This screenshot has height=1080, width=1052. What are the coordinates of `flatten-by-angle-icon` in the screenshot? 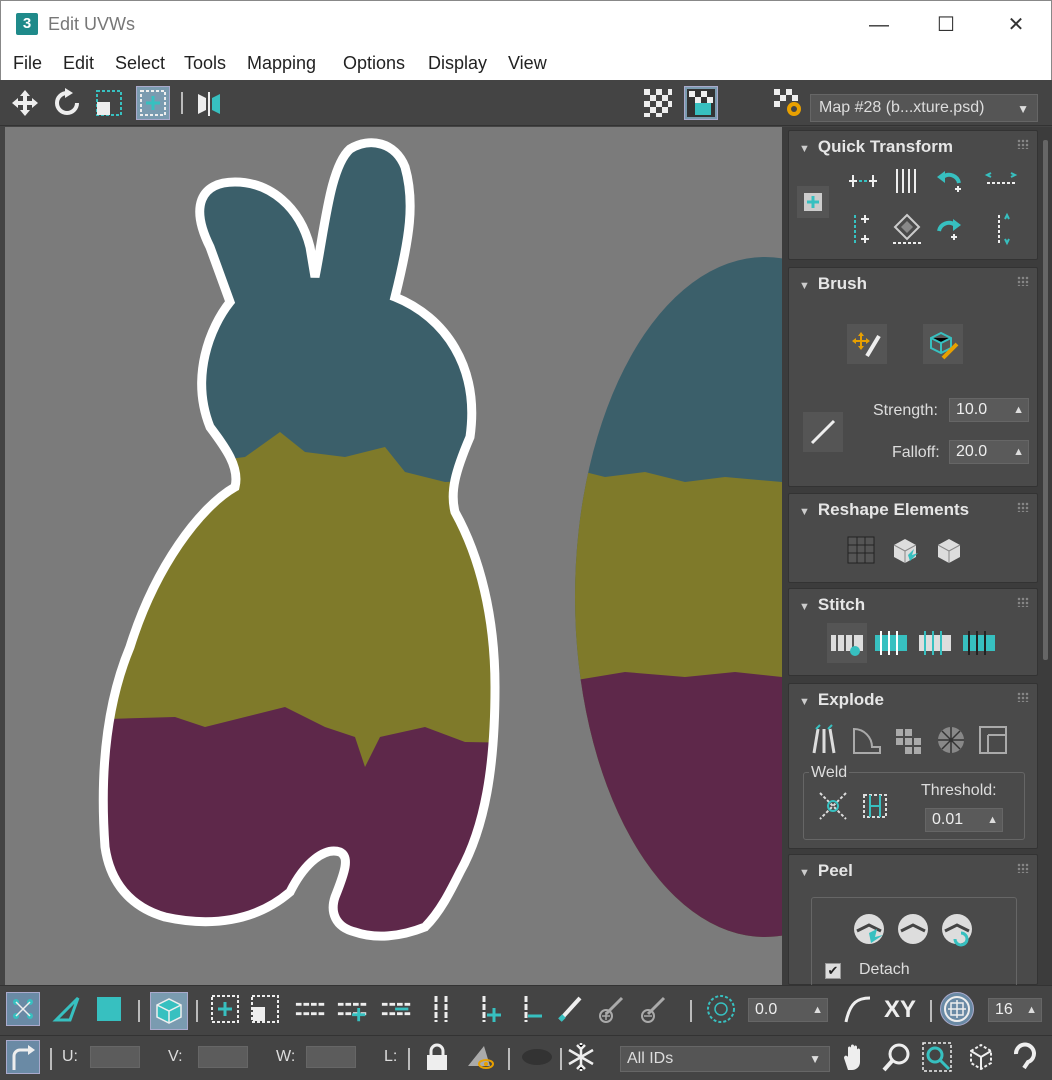 It's located at (867, 740).